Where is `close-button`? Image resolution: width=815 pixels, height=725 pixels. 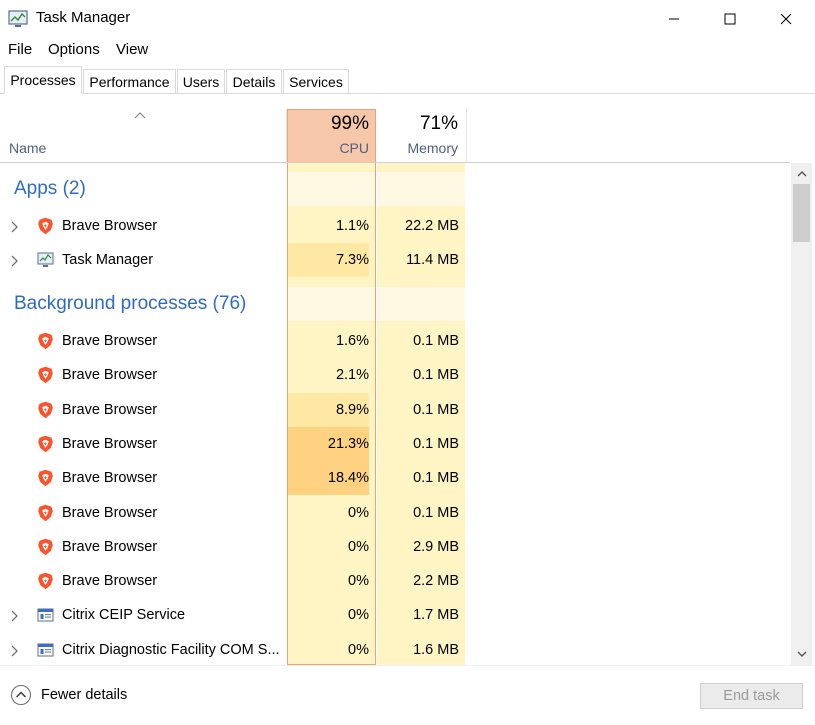
close-button is located at coordinates (786, 19).